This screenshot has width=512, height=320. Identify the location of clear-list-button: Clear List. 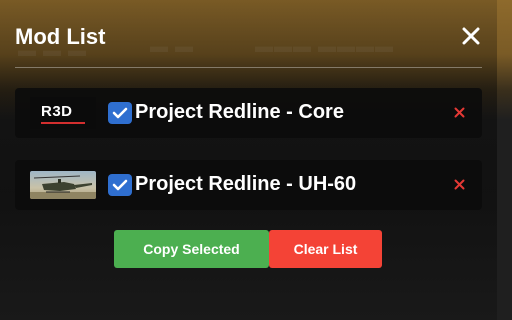
(325, 249).